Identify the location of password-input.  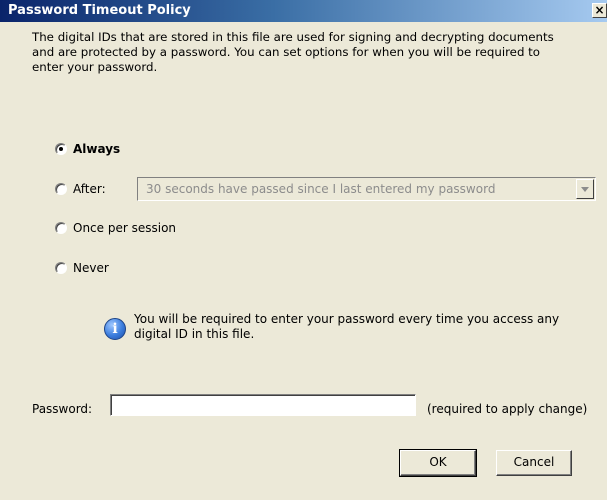
(263, 405).